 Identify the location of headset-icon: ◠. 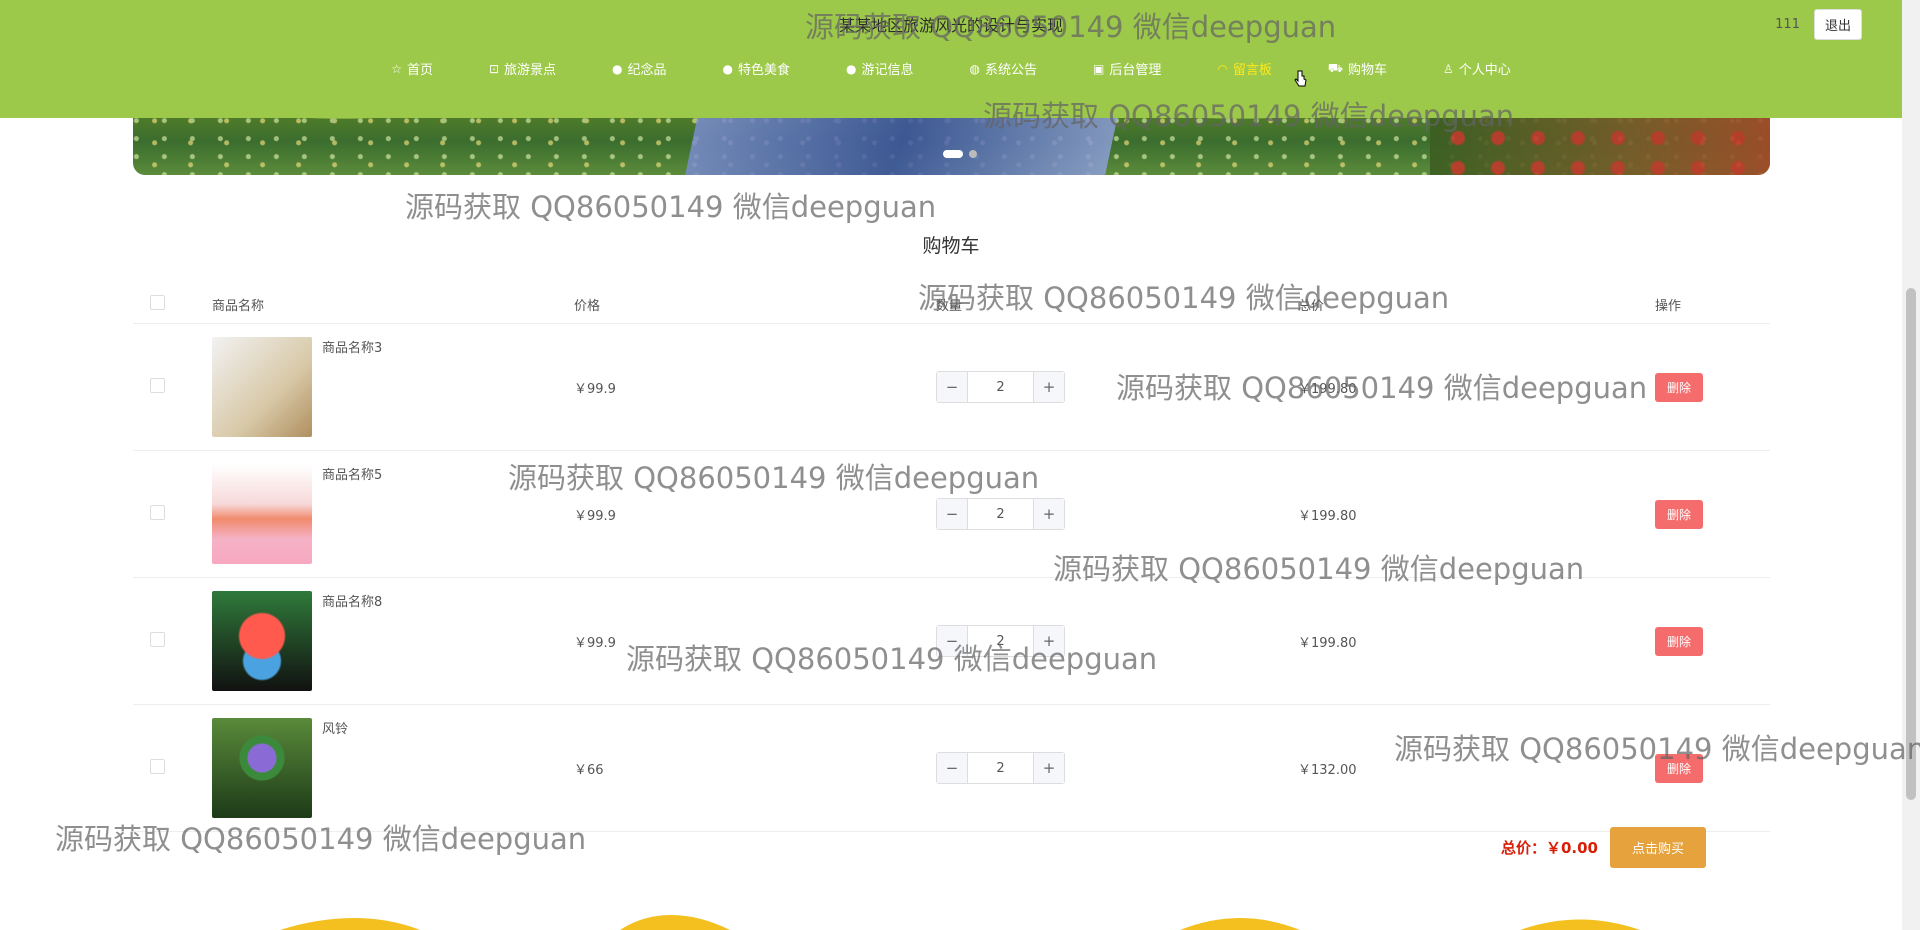
(1222, 68).